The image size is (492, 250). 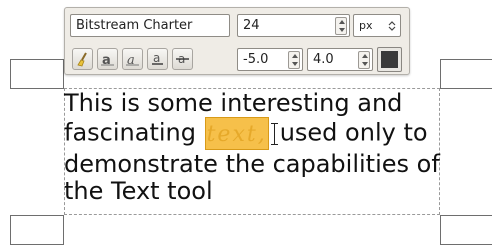 I want to click on line-spacing-input: 4.0, so click(x=340, y=59).